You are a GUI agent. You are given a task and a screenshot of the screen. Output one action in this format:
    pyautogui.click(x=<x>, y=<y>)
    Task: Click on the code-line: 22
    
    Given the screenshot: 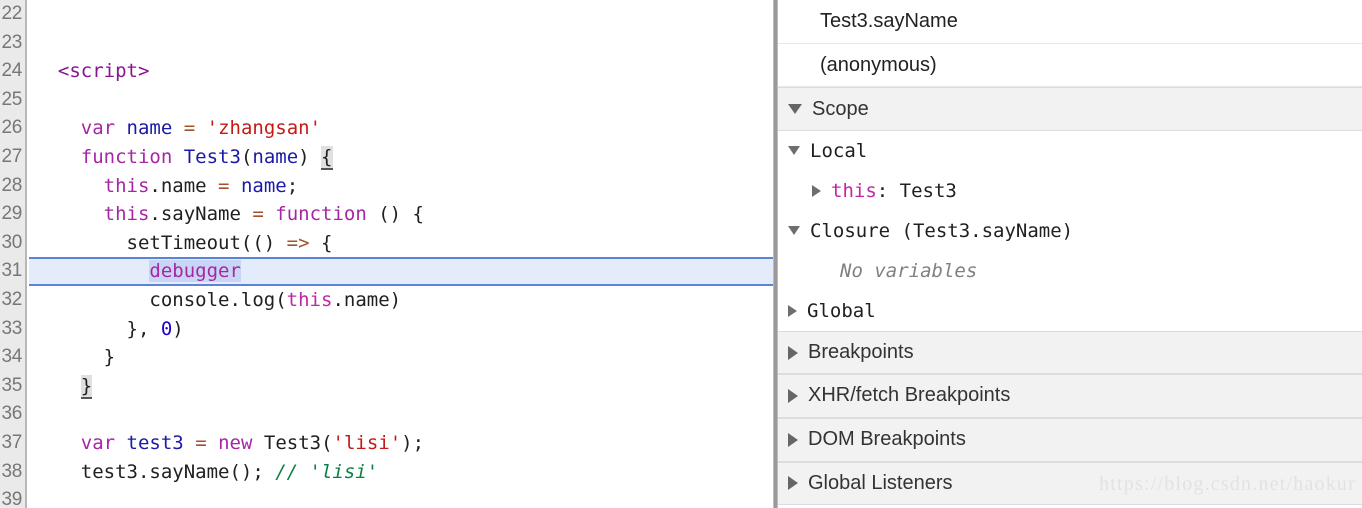 What is the action you would take?
    pyautogui.click(x=386, y=14)
    